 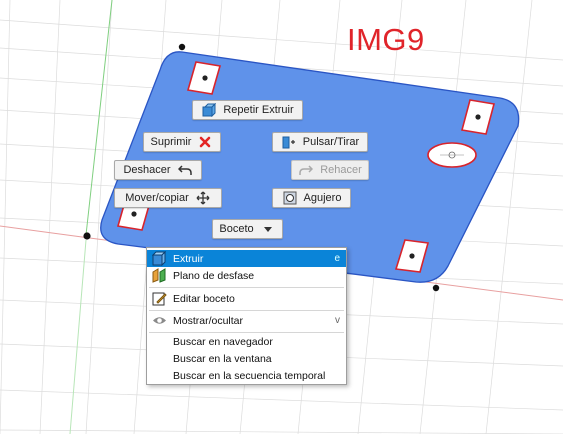 I want to click on press-pull-icon, so click(x=289, y=142).